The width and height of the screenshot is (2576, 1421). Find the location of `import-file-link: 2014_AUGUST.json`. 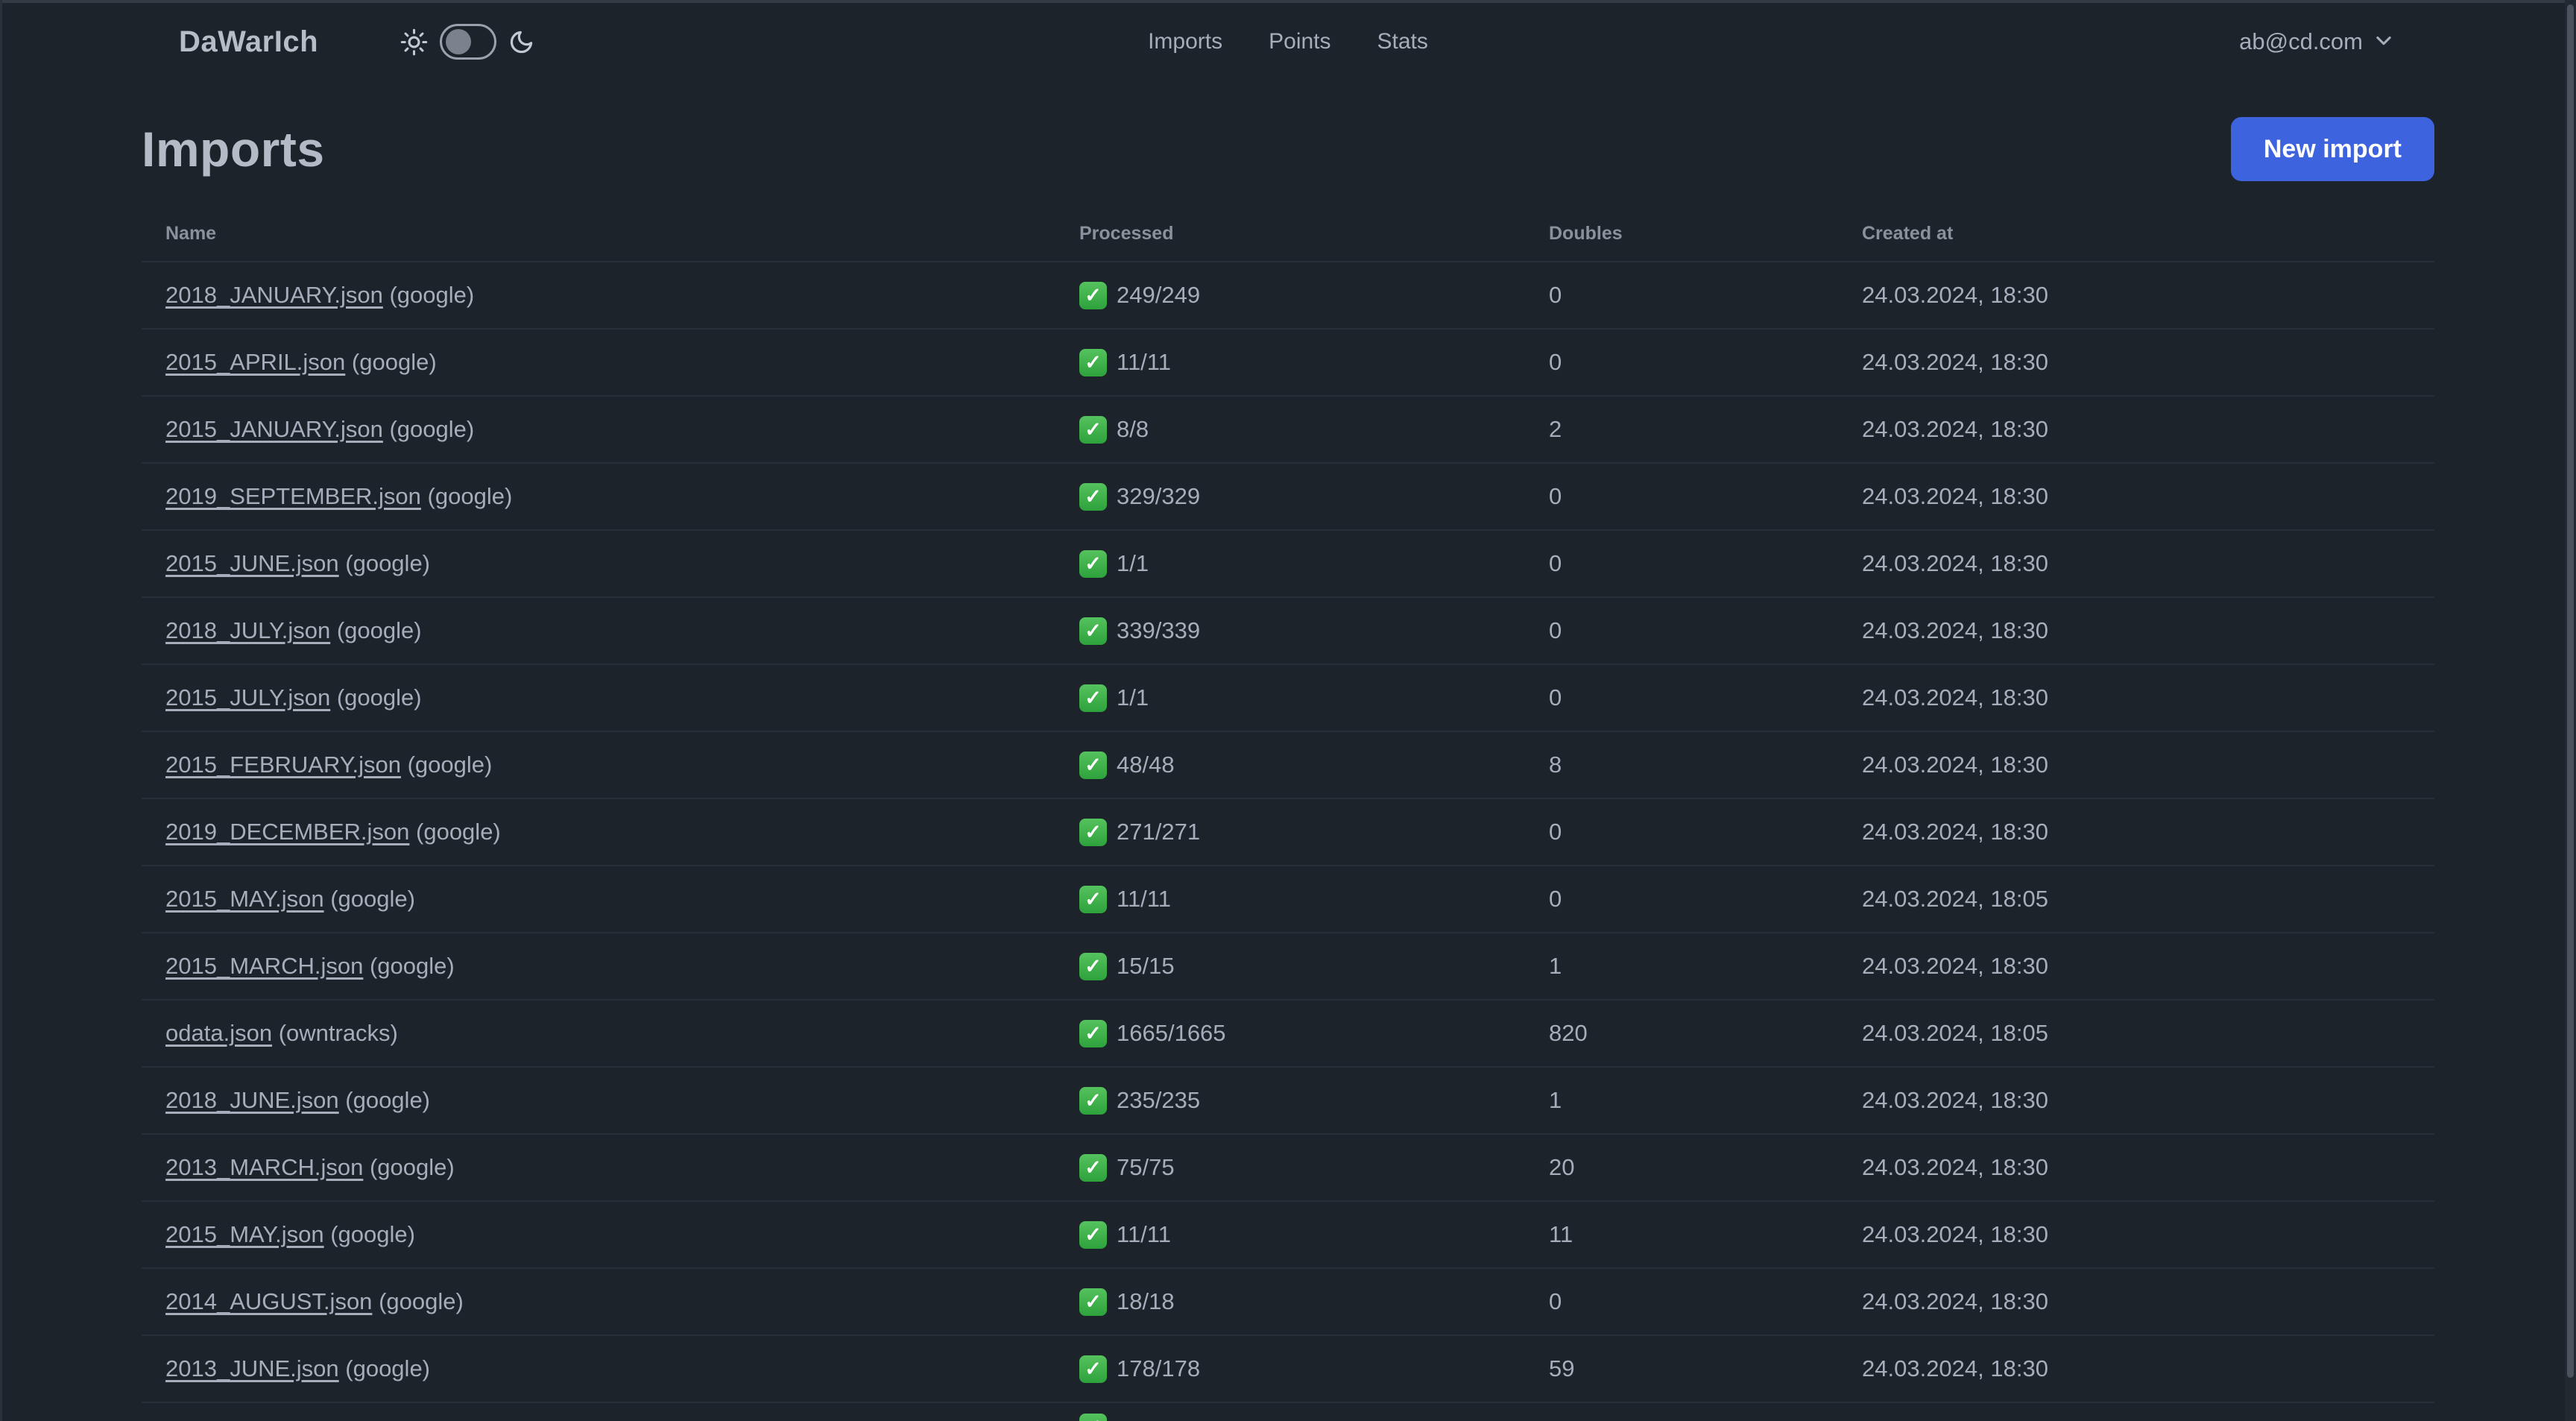

import-file-link: 2014_AUGUST.json is located at coordinates (268, 1301).